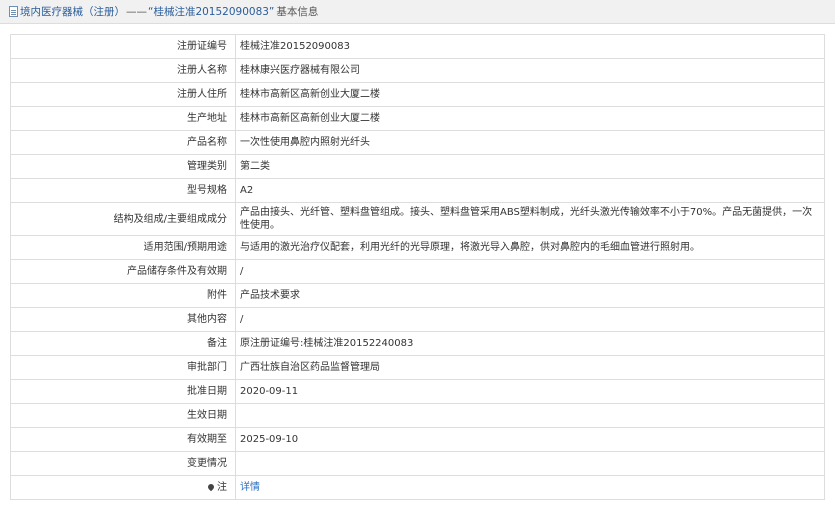 The width and height of the screenshot is (835, 517). I want to click on table-row: 批准日期 2020-09-11, so click(417, 391).